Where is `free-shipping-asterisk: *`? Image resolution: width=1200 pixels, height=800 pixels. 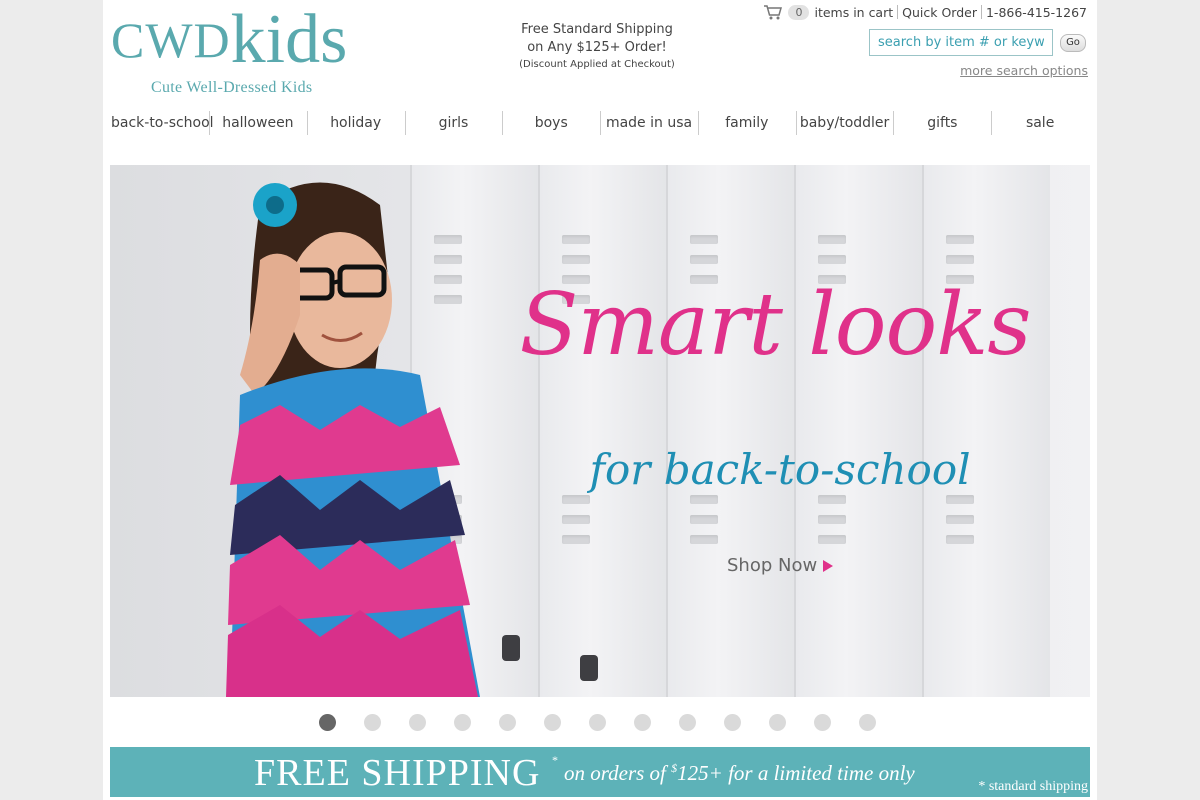
free-shipping-asterisk: * is located at coordinates (555, 760).